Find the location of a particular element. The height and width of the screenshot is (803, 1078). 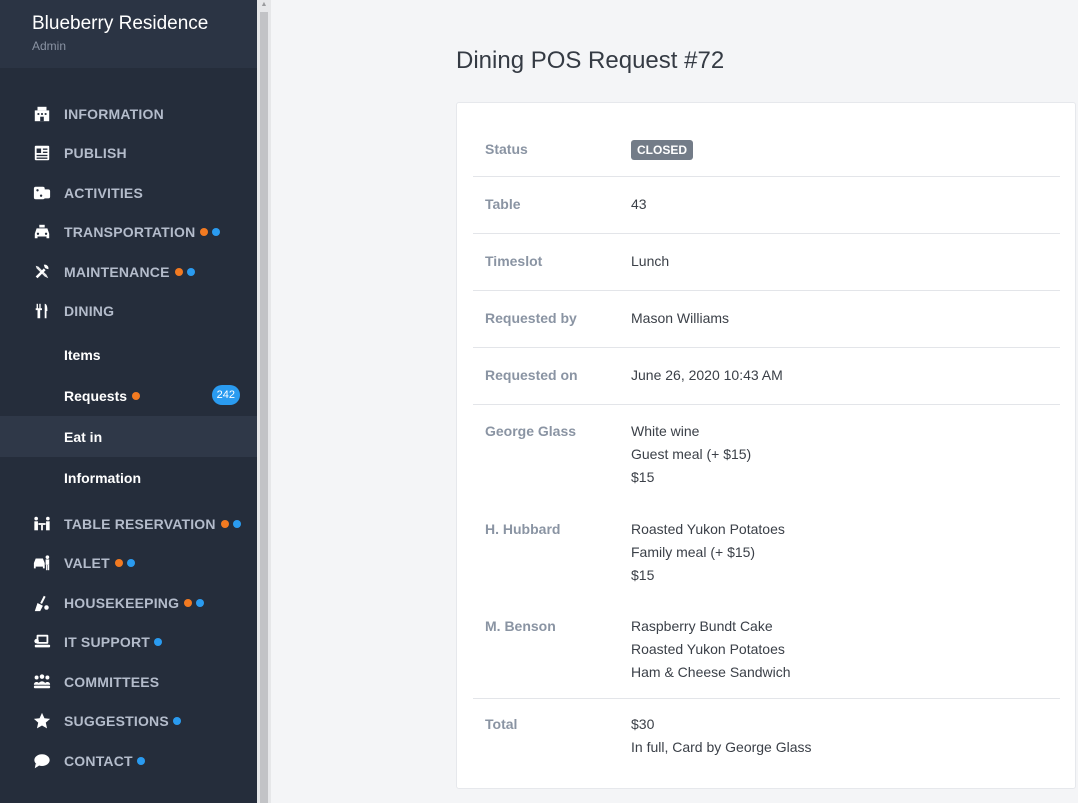

submenu-item-information: Information is located at coordinates (128, 477).